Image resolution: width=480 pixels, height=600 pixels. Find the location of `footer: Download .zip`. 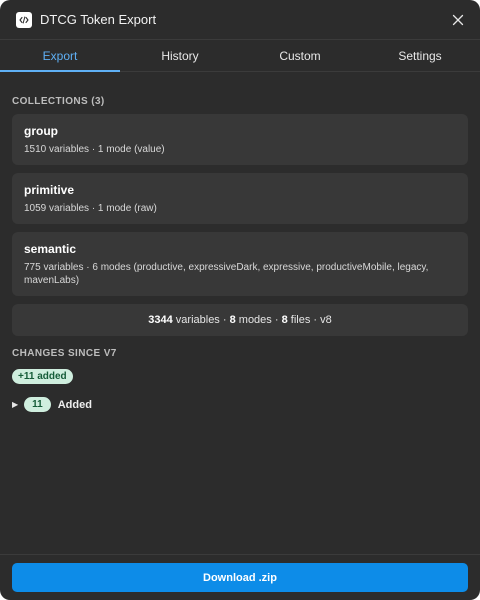

footer: Download .zip is located at coordinates (240, 577).